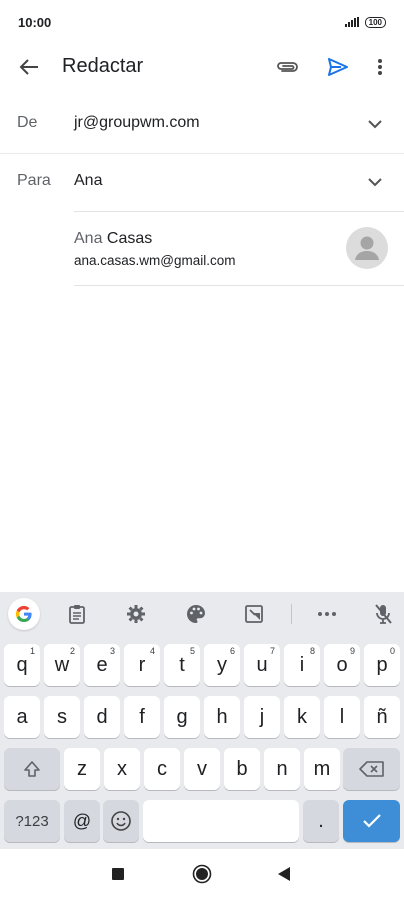  I want to click on key-b: b, so click(242, 769).